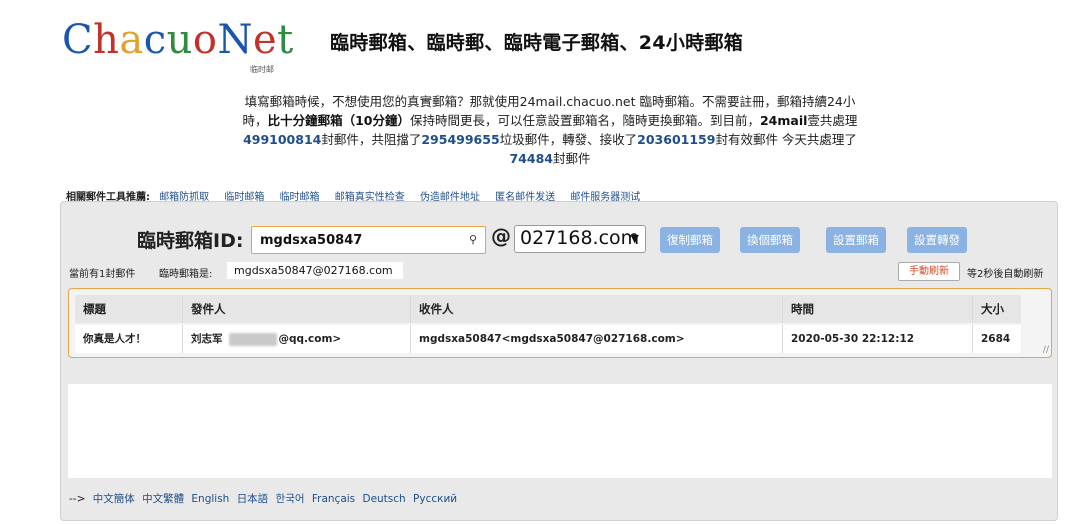  What do you see at coordinates (163, 499) in the screenshot?
I see `language-link: 中文繁體` at bounding box center [163, 499].